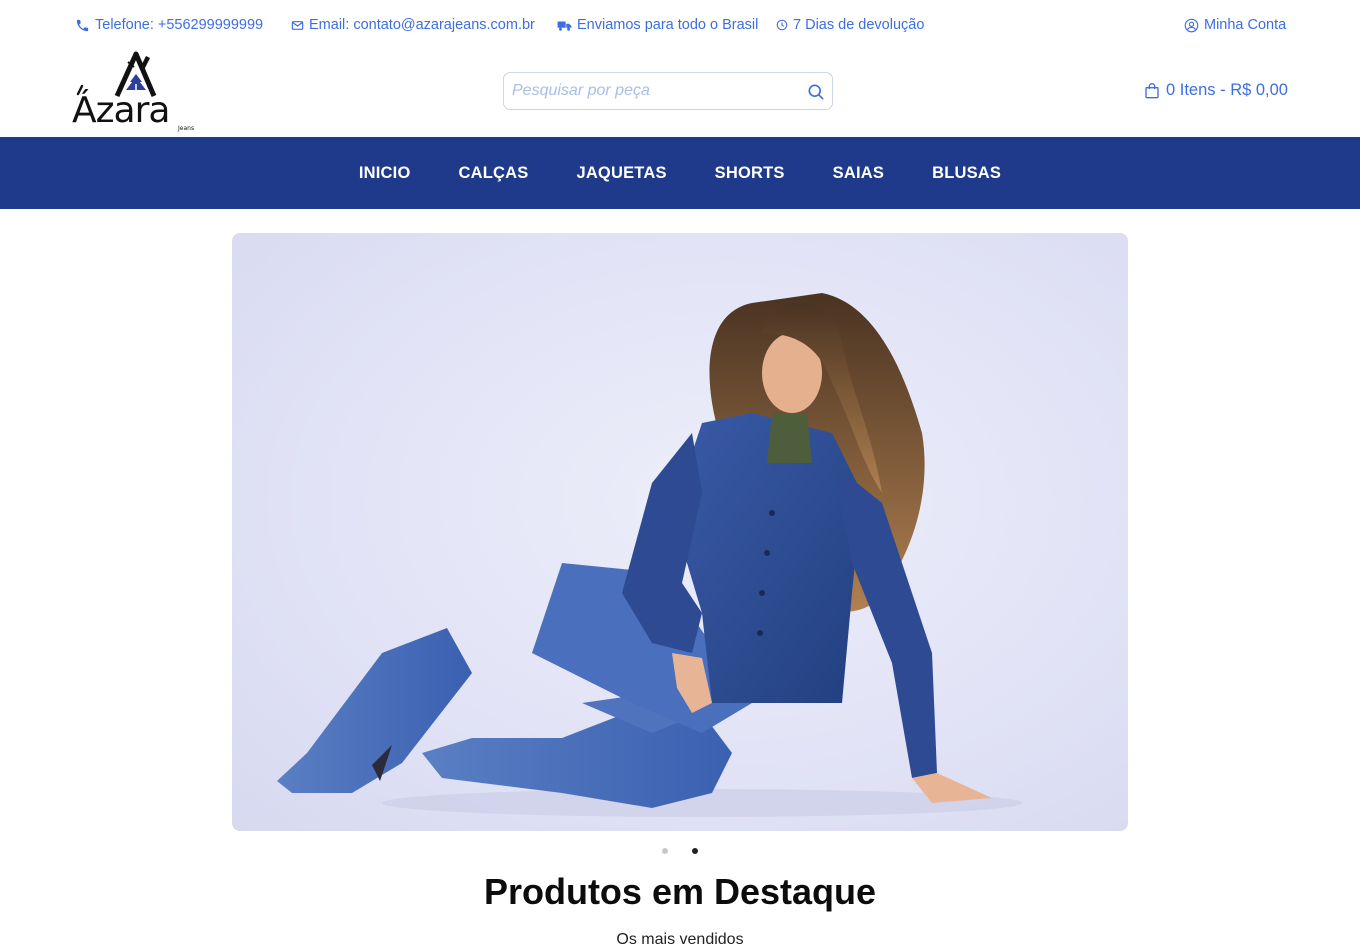 This screenshot has height=948, width=1360. I want to click on envelope-icon, so click(297, 25).